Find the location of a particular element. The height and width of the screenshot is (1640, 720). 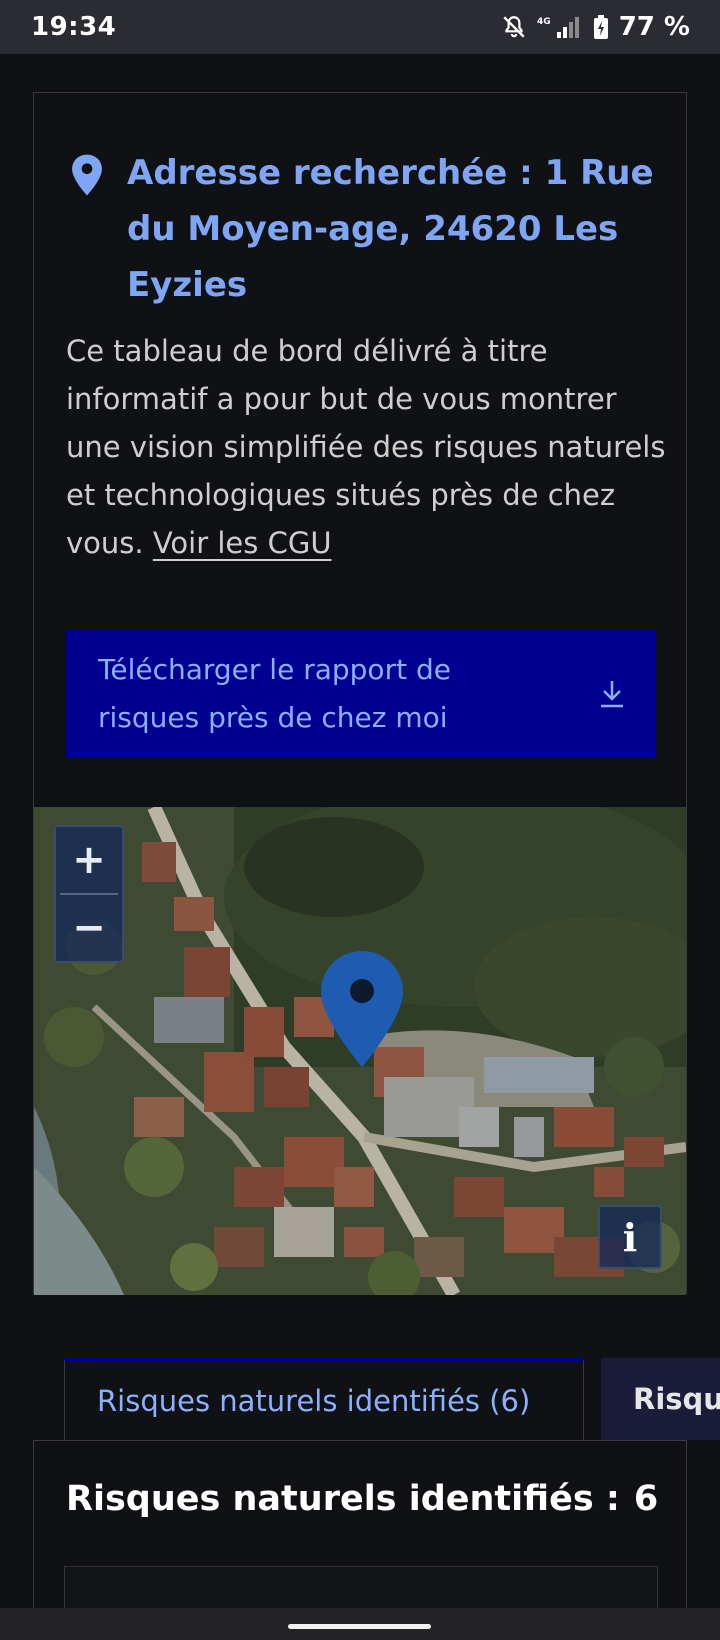

home-gesture-handle is located at coordinates (359, 1626).